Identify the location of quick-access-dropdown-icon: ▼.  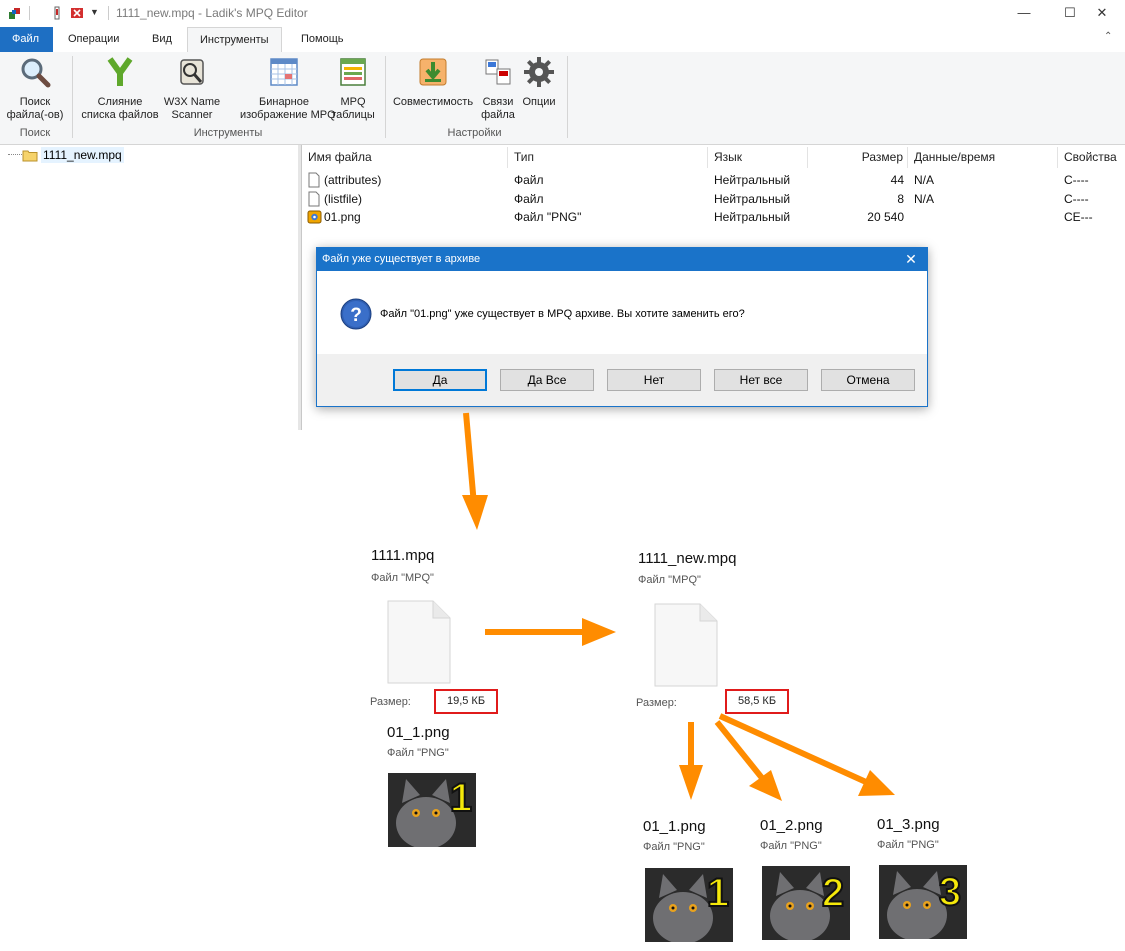
(94, 12).